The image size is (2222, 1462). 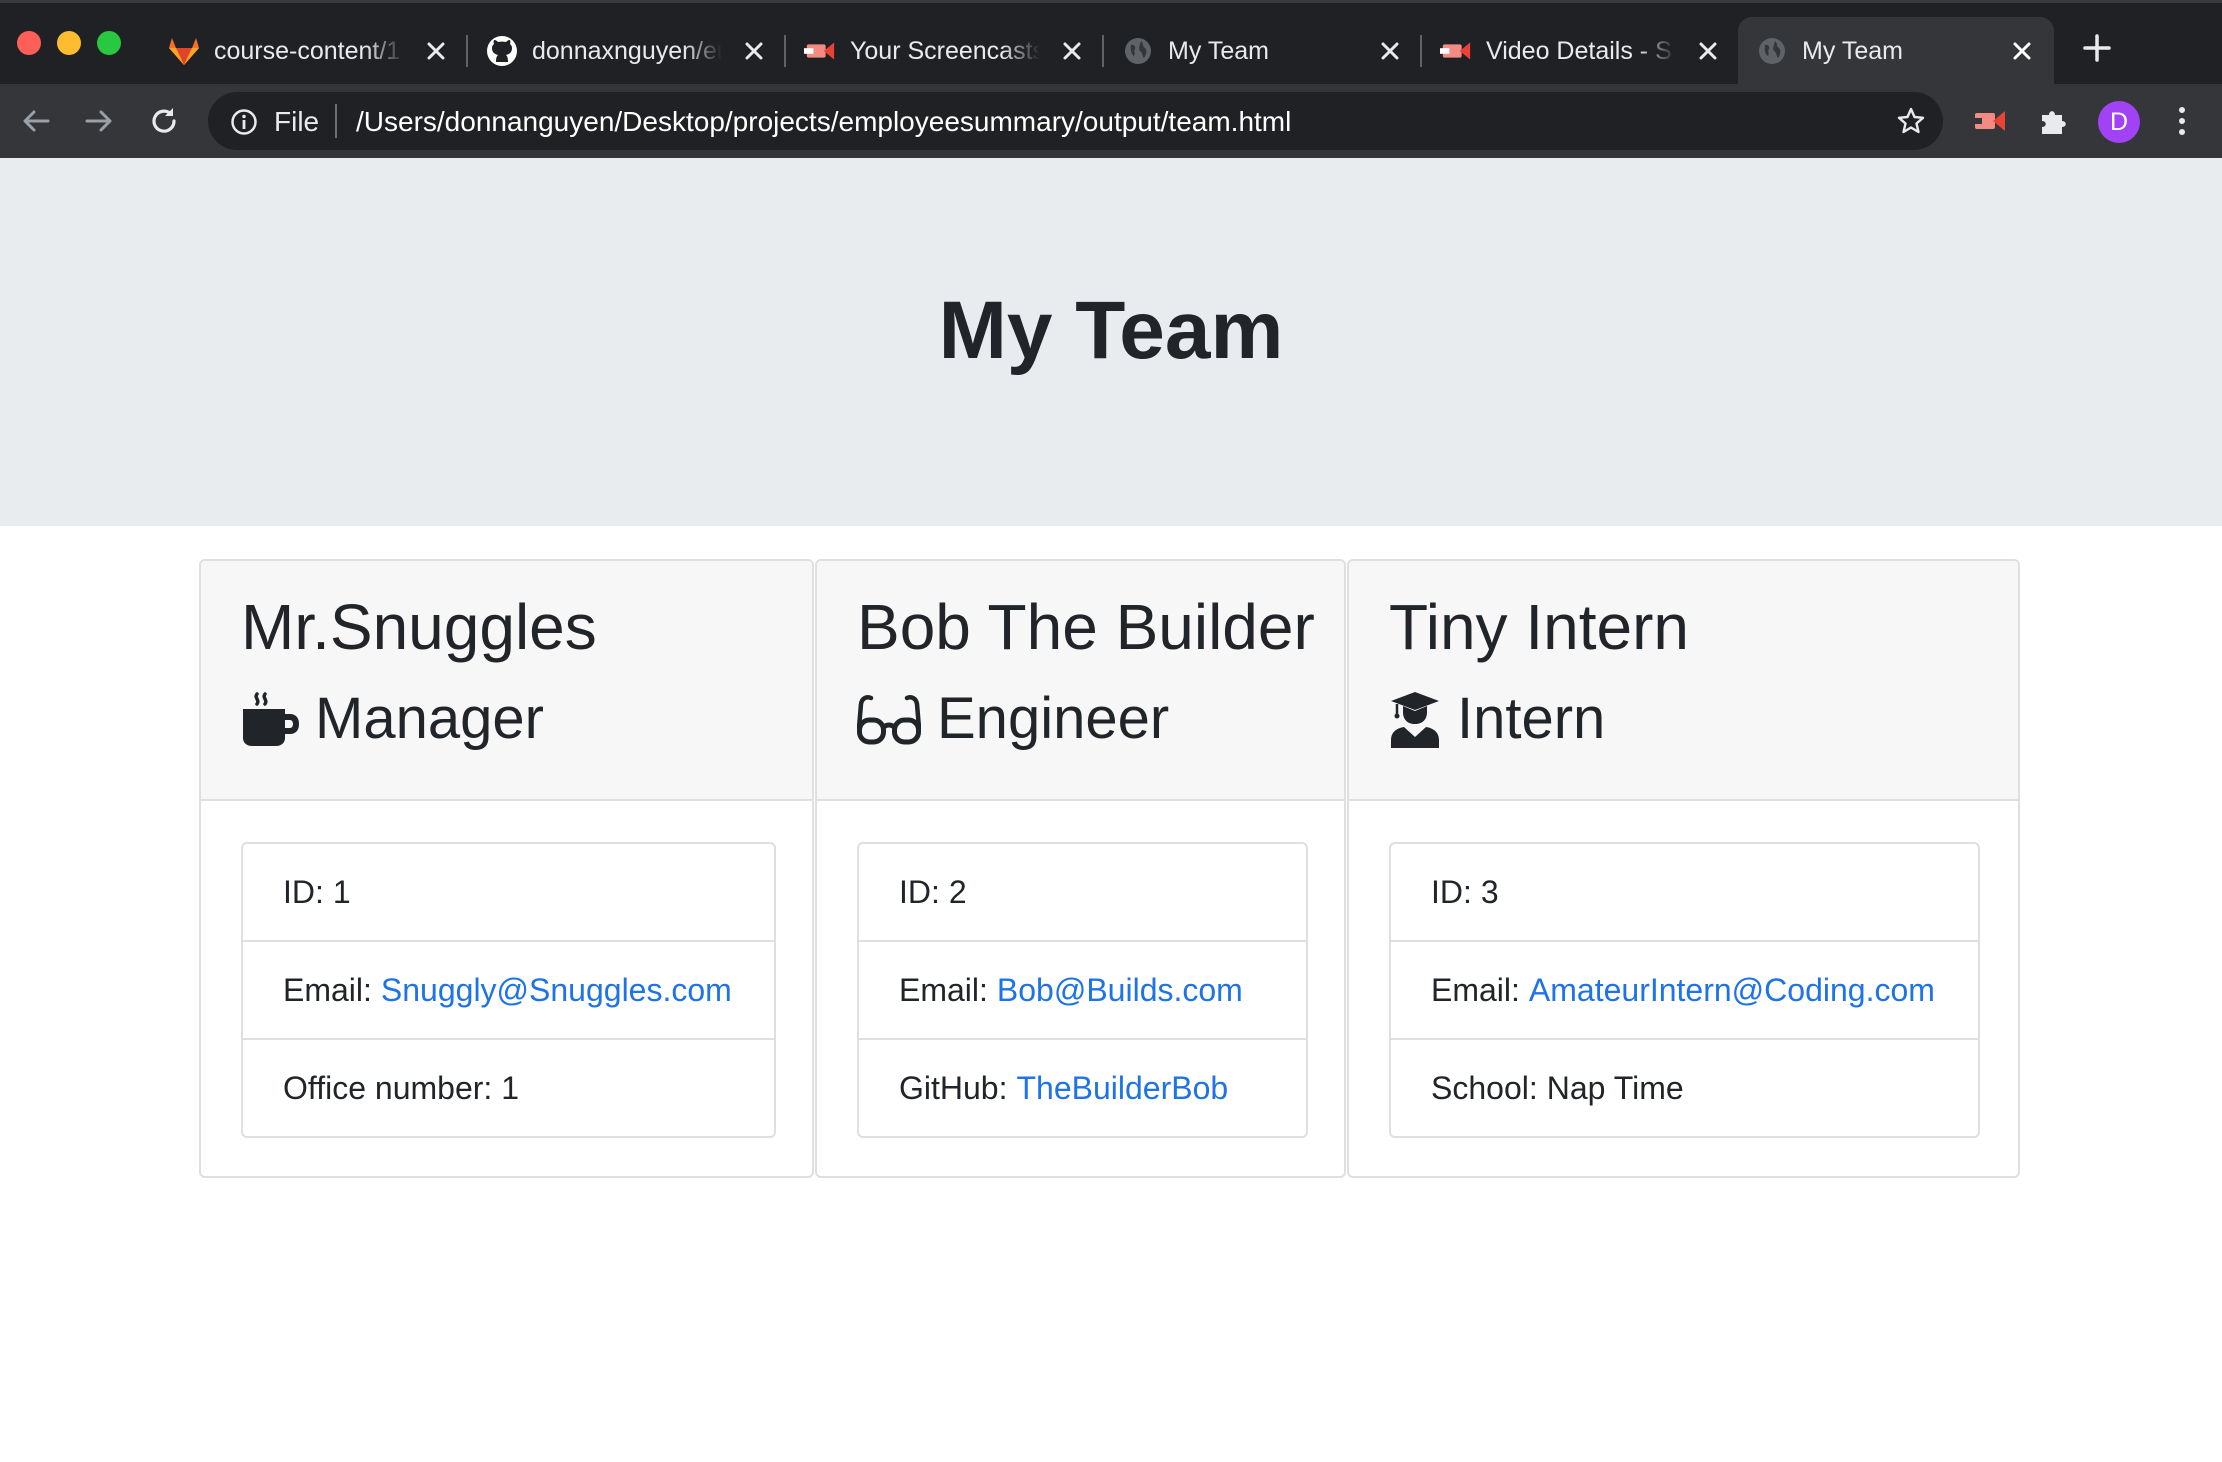 What do you see at coordinates (69, 43) in the screenshot?
I see `window-minimize-button` at bounding box center [69, 43].